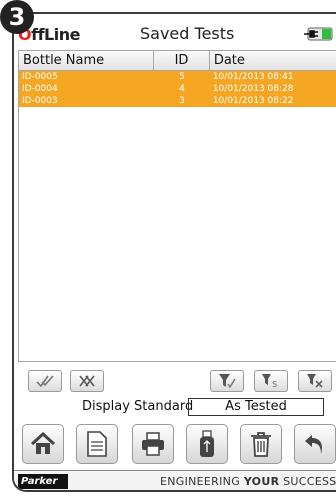 The width and height of the screenshot is (336, 496). I want to click on print-button, so click(153, 444).